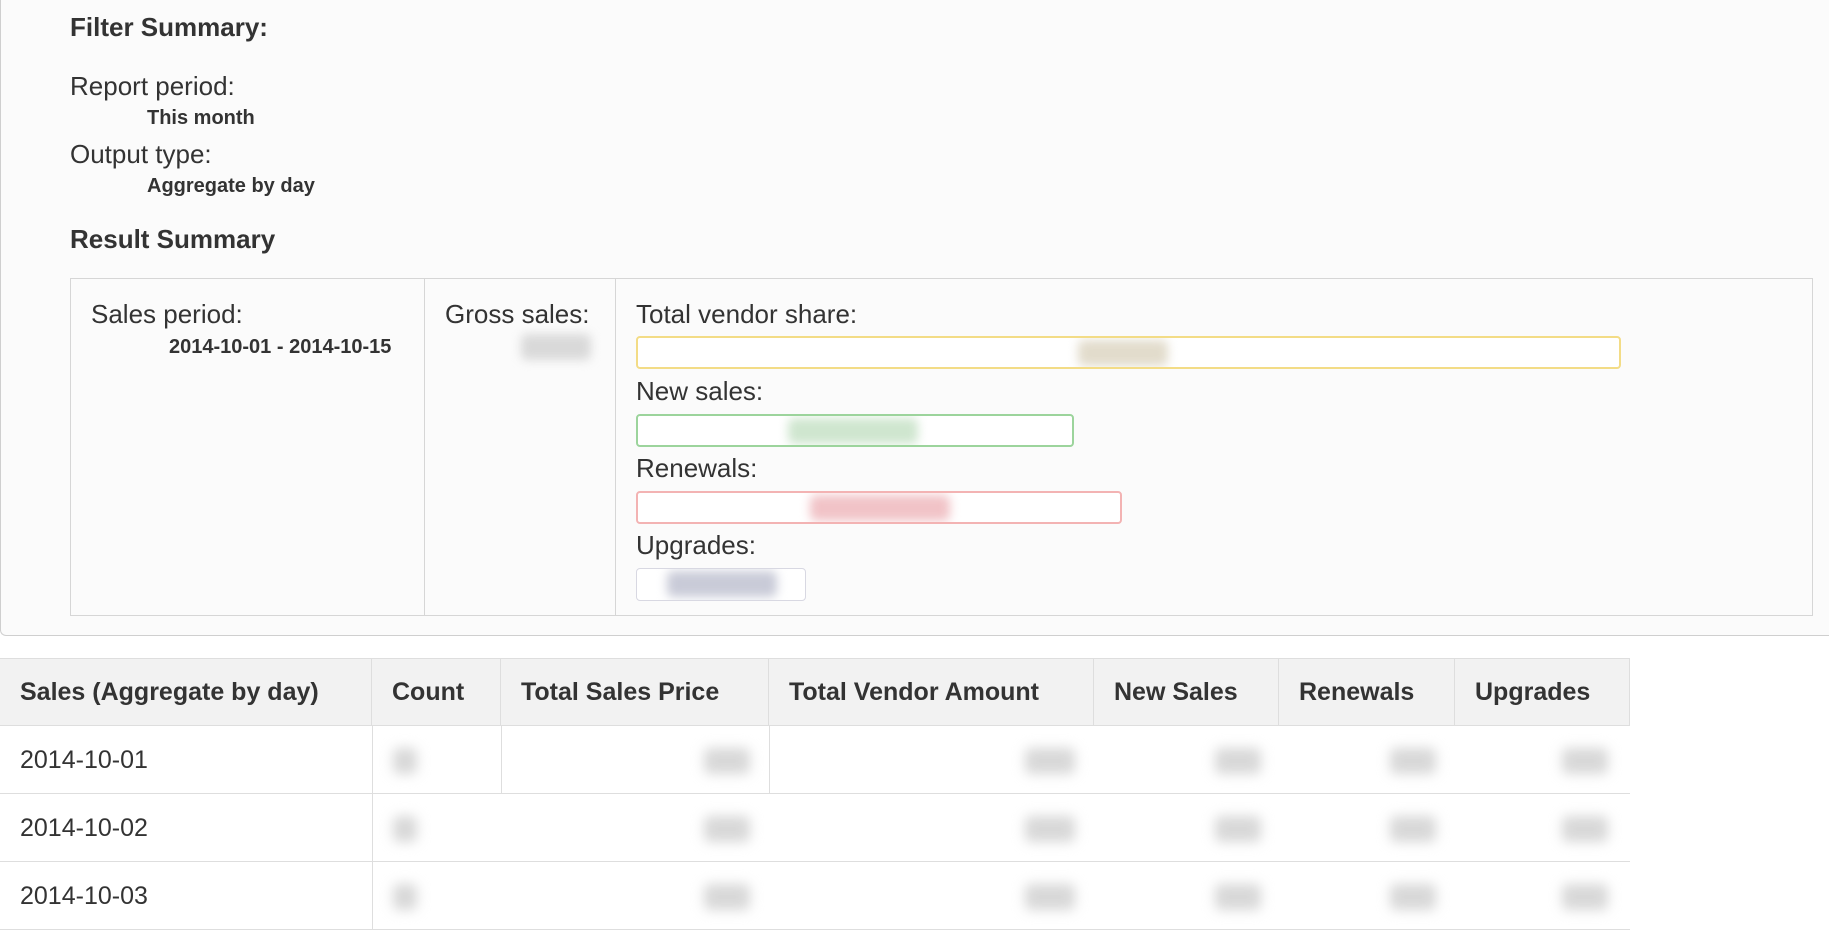 Image resolution: width=1829 pixels, height=930 pixels. What do you see at coordinates (815, 828) in the screenshot?
I see `table-row: 2014-10-02` at bounding box center [815, 828].